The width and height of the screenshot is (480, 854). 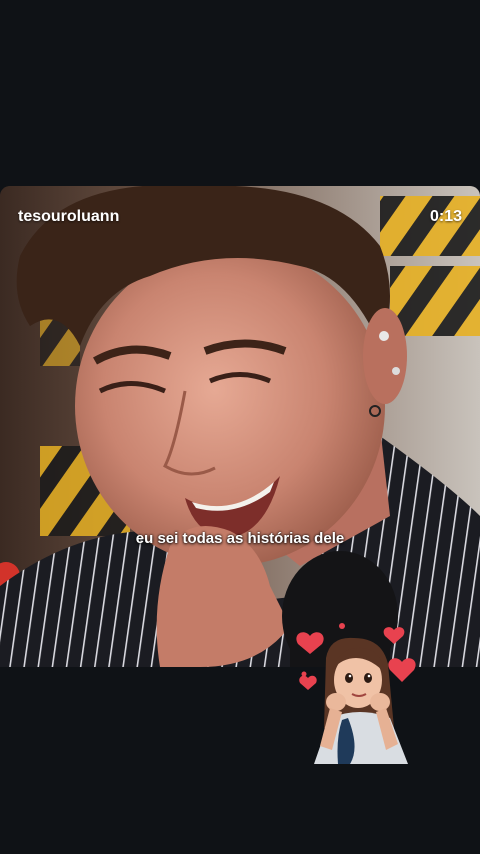 I want to click on username-label: tesouroluann, so click(x=68, y=217).